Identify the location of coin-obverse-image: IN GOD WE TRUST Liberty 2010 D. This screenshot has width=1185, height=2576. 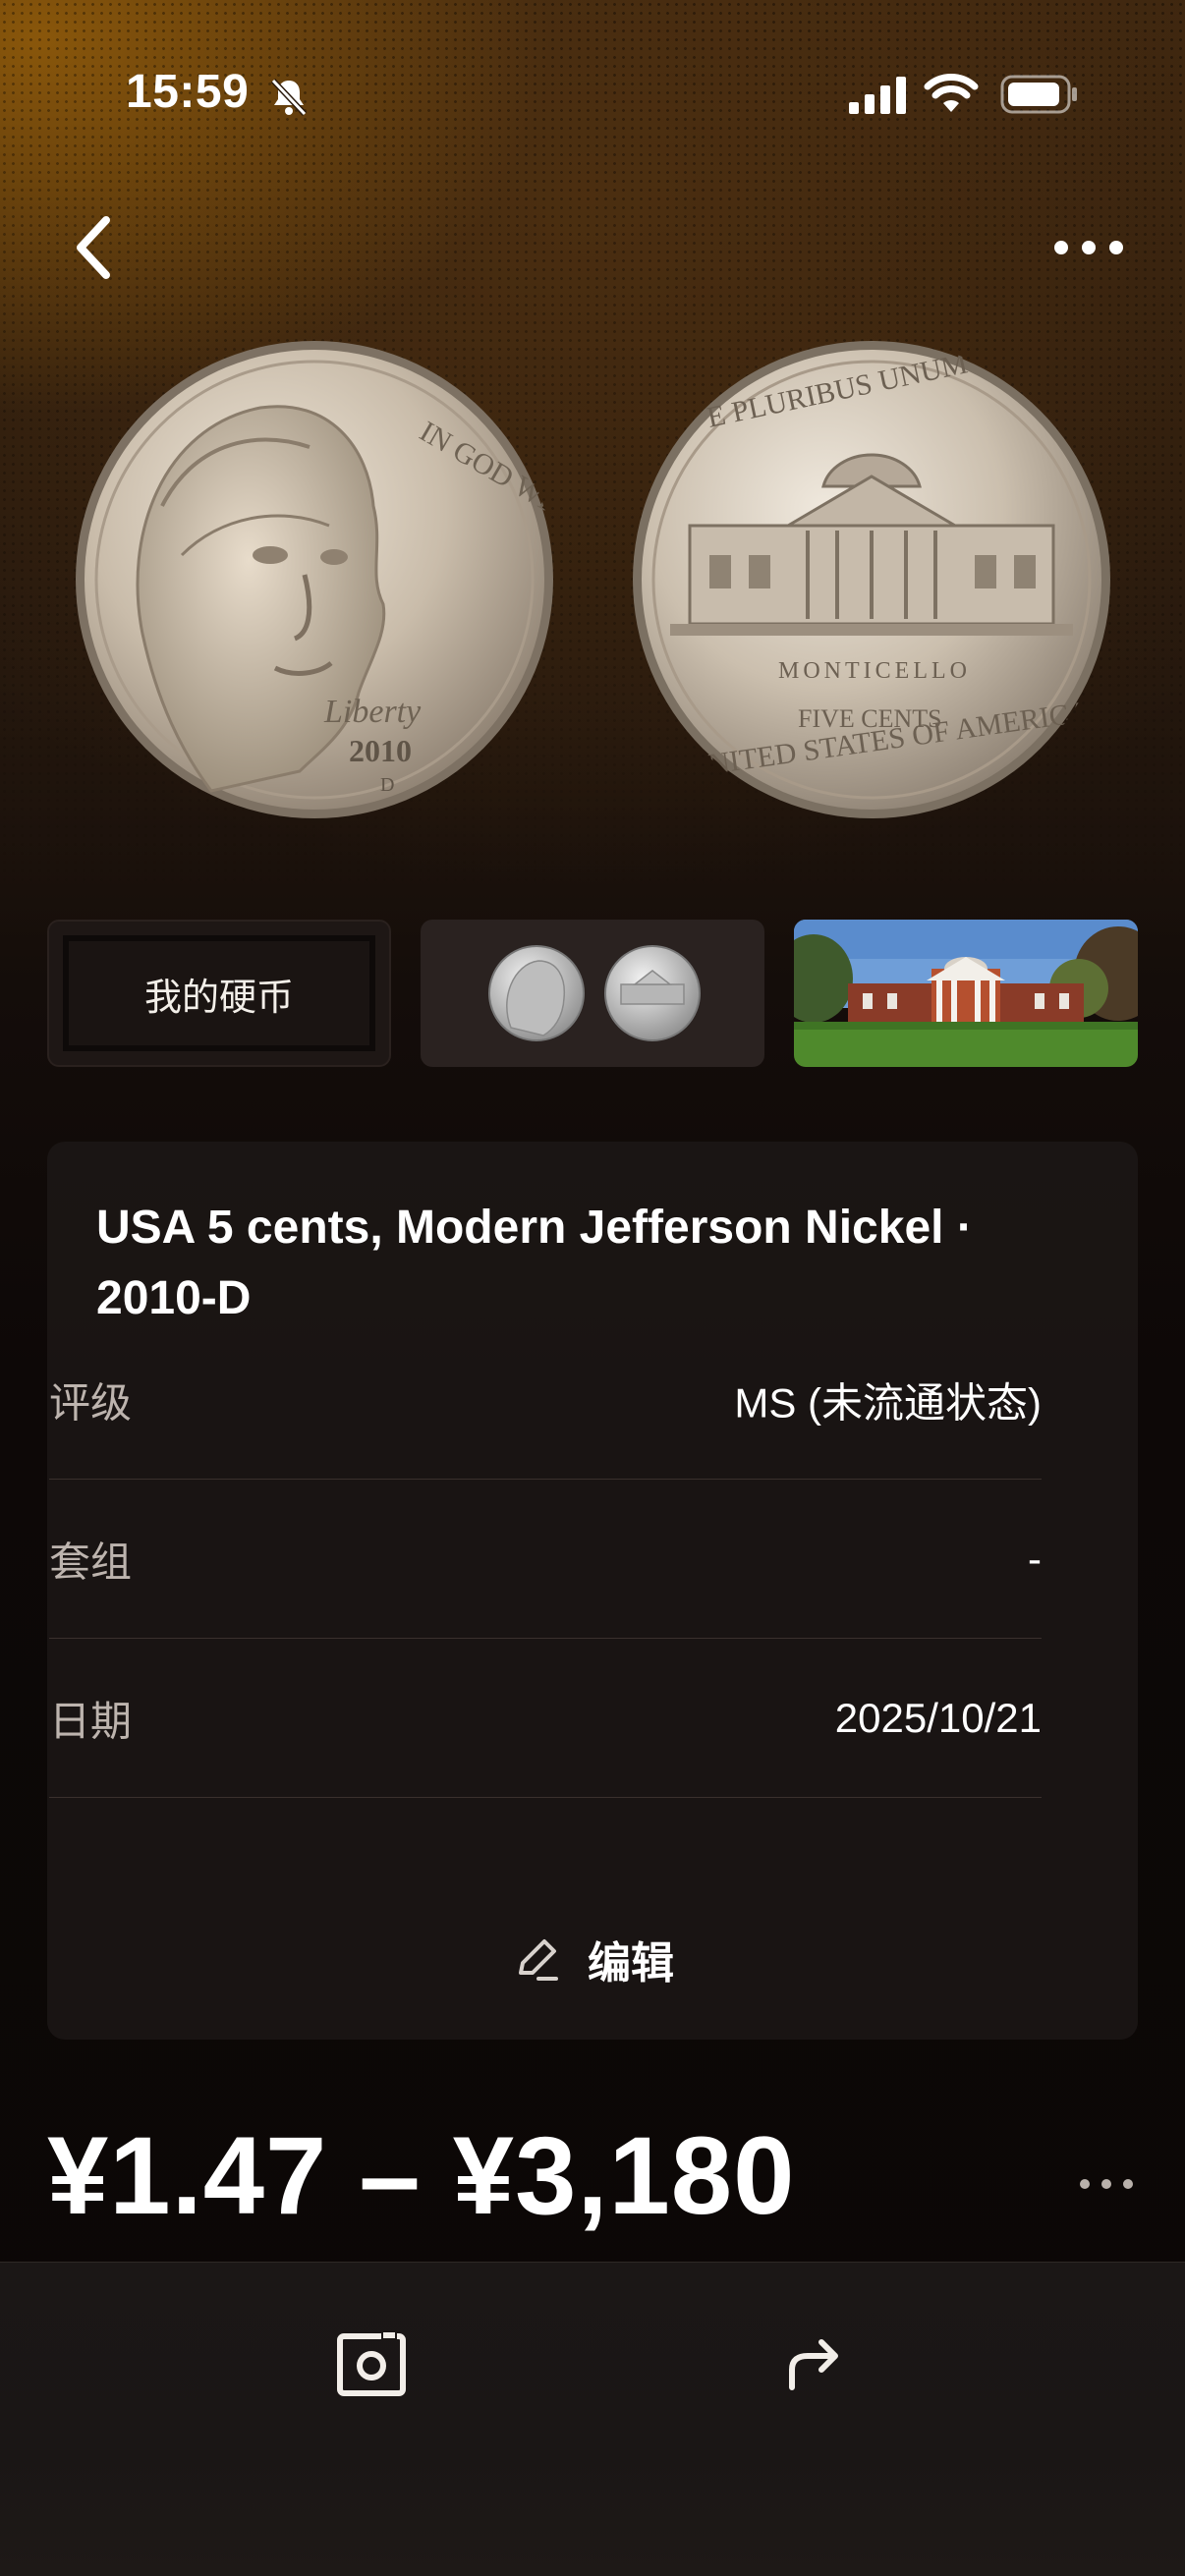
(315, 579).